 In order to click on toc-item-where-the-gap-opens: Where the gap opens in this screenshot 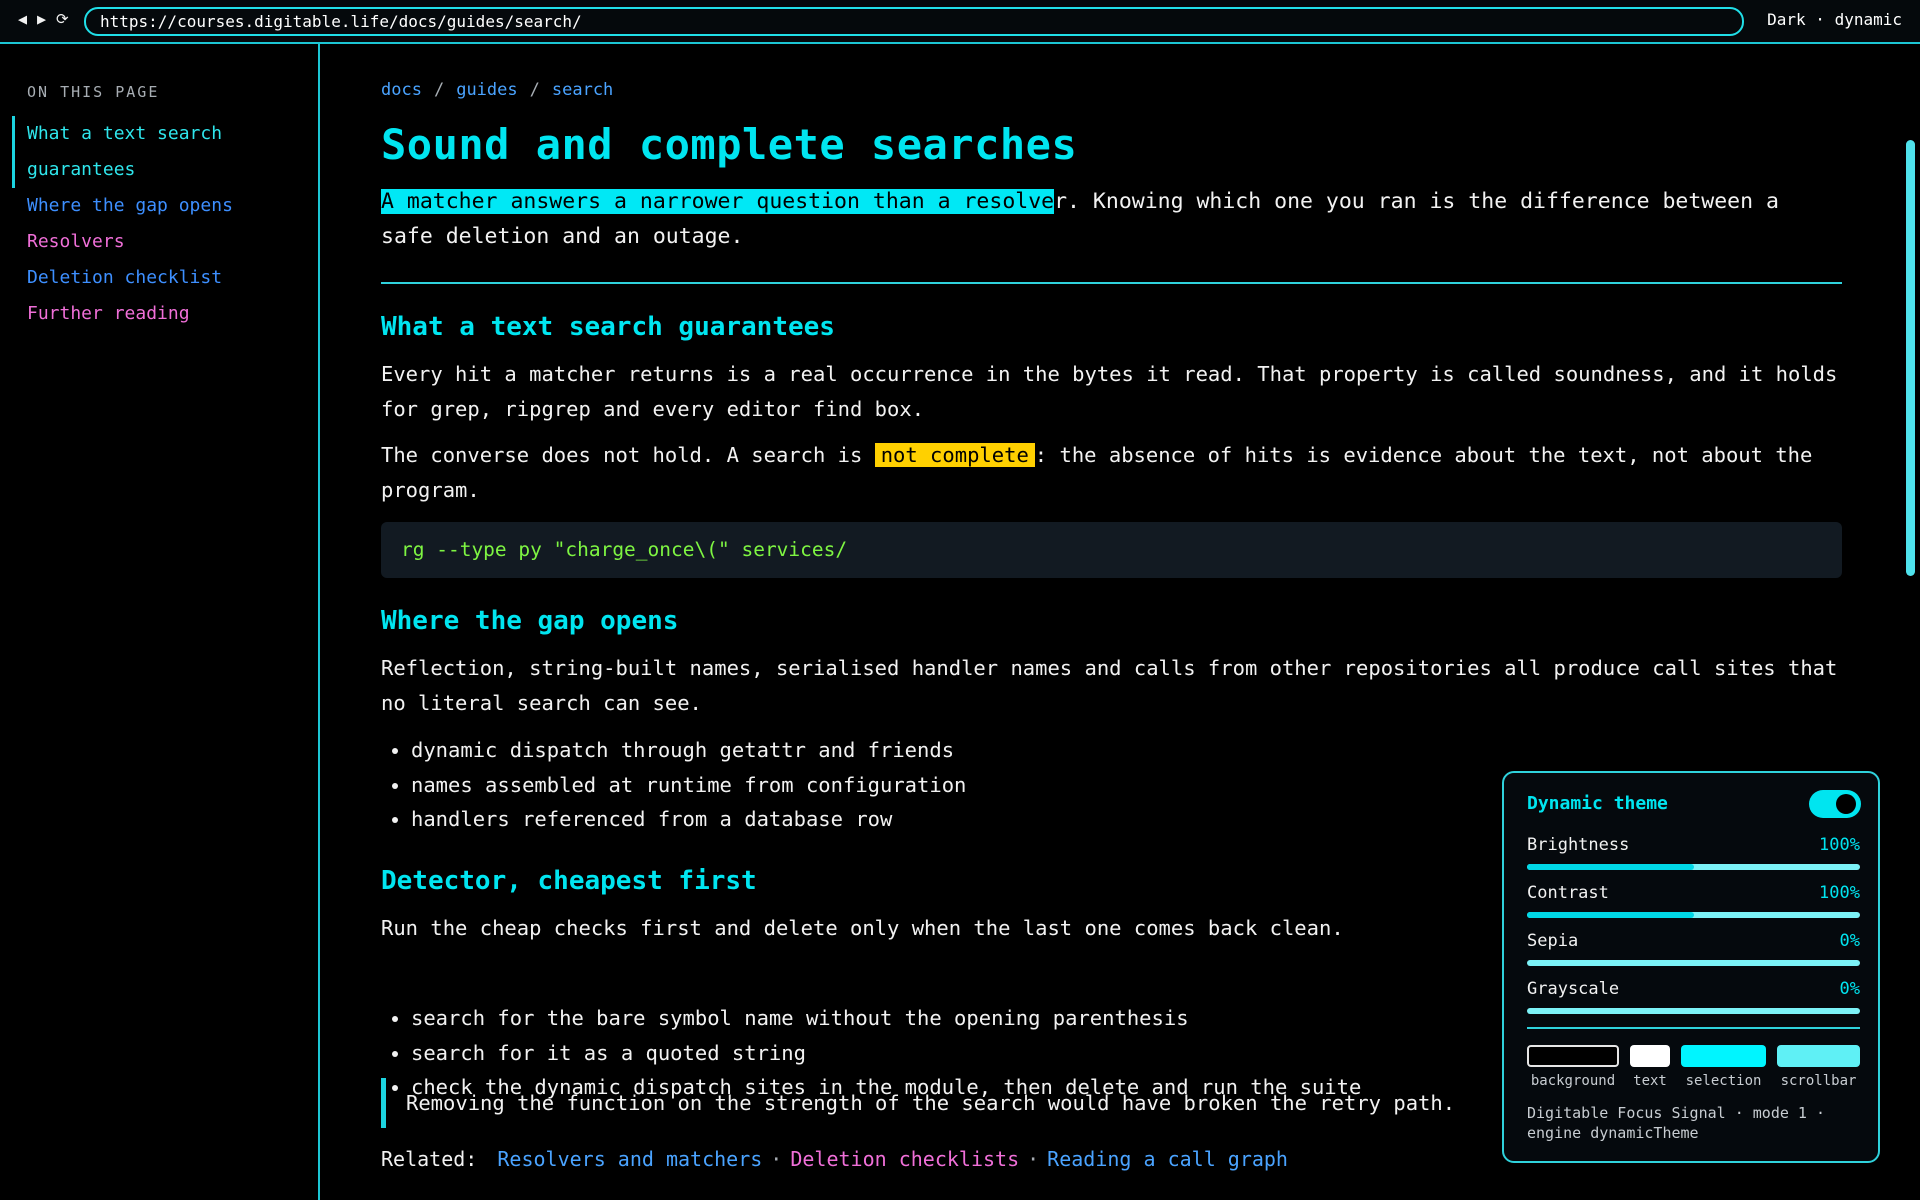, I will do `click(162, 206)`.